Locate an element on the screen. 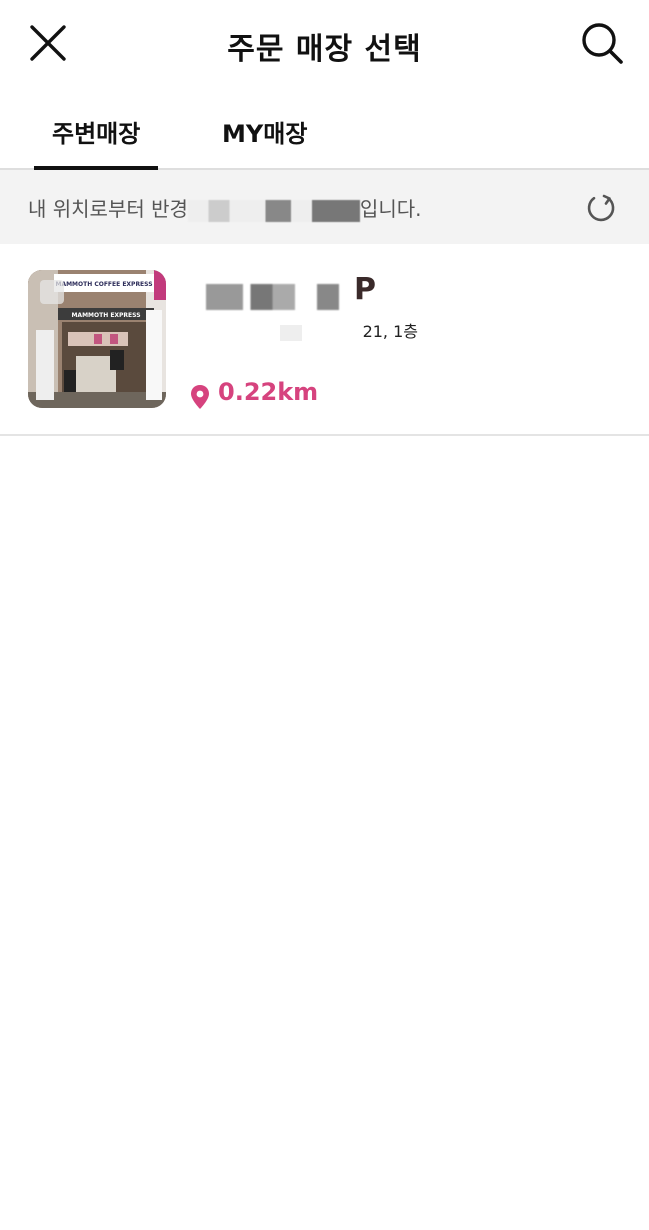  location-pin-icon is located at coordinates (200, 397).